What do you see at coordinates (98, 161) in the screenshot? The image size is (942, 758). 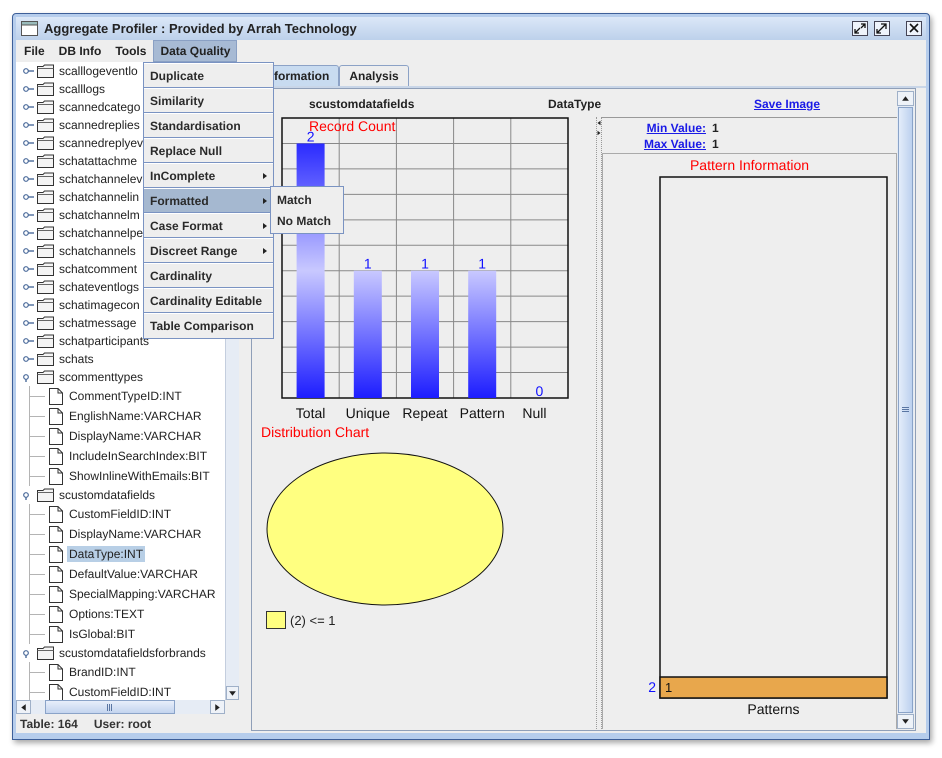 I see `tree-item: schatattachme` at bounding box center [98, 161].